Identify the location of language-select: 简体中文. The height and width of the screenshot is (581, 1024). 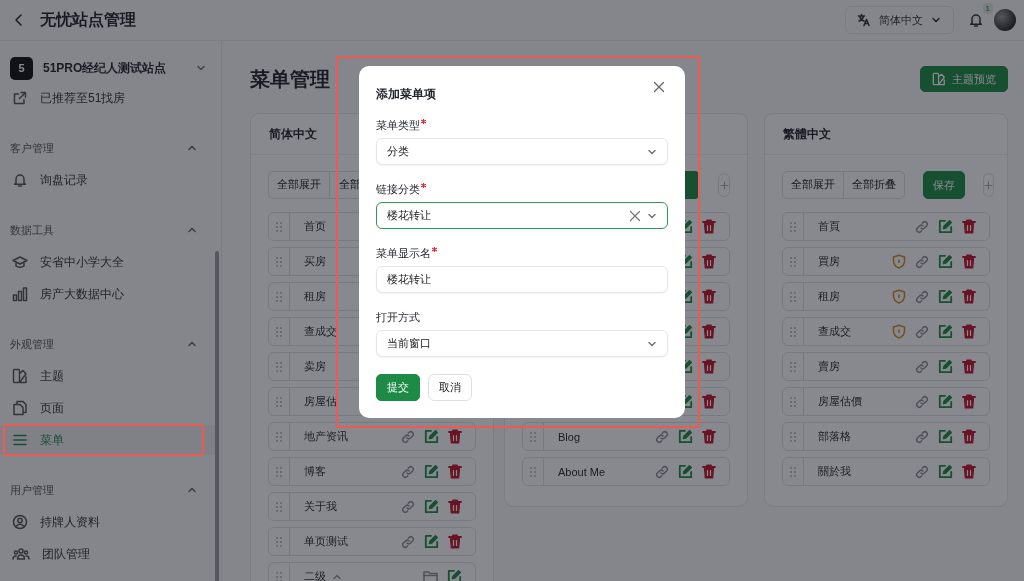
(899, 20).